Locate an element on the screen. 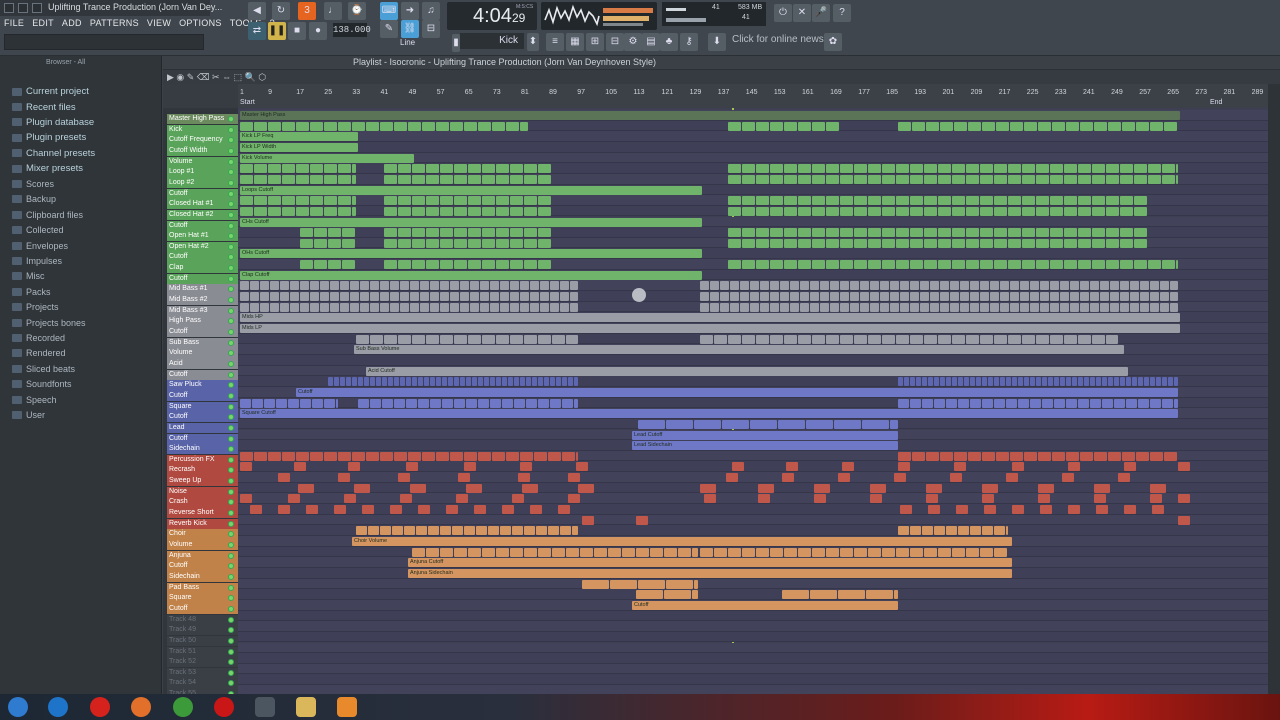 The height and width of the screenshot is (720, 1280). browser-item: Recent files is located at coordinates (80, 106).